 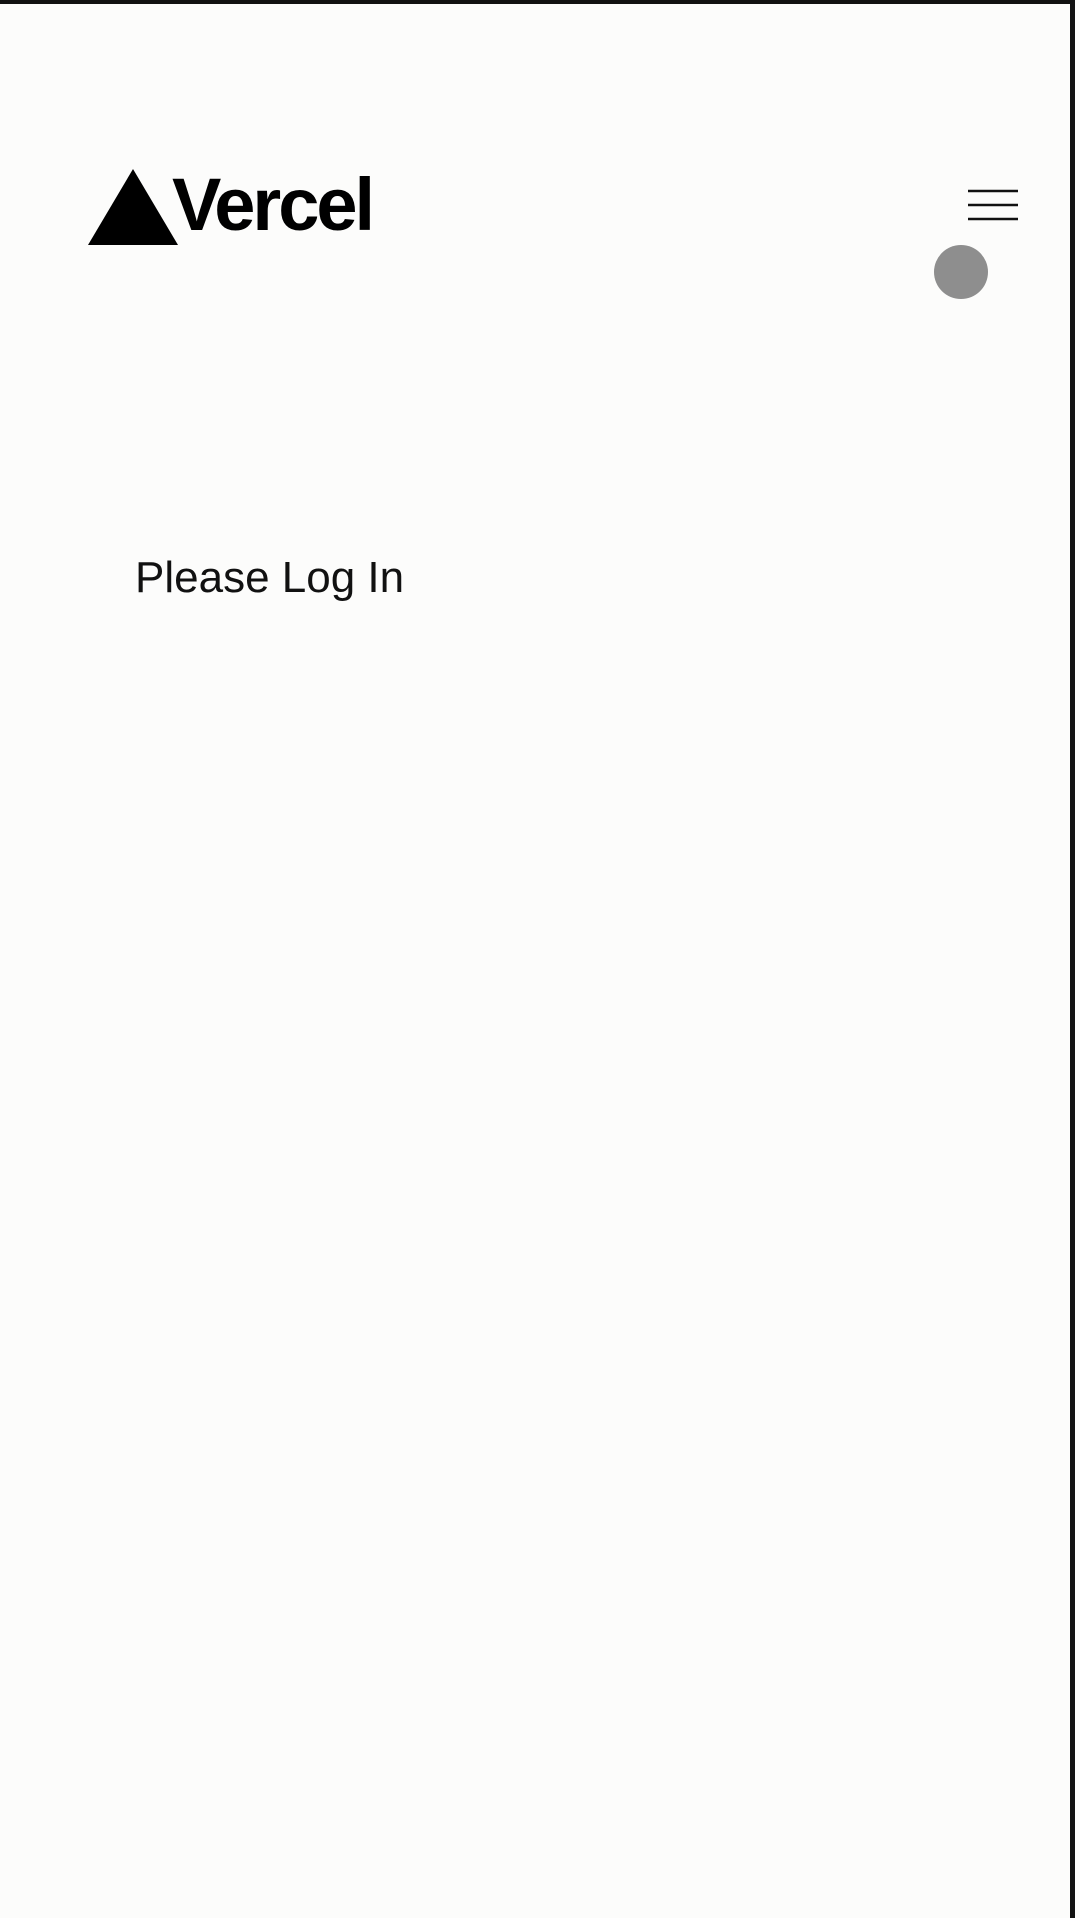 What do you see at coordinates (270, 577) in the screenshot?
I see `login-prompt-text: Please Log In` at bounding box center [270, 577].